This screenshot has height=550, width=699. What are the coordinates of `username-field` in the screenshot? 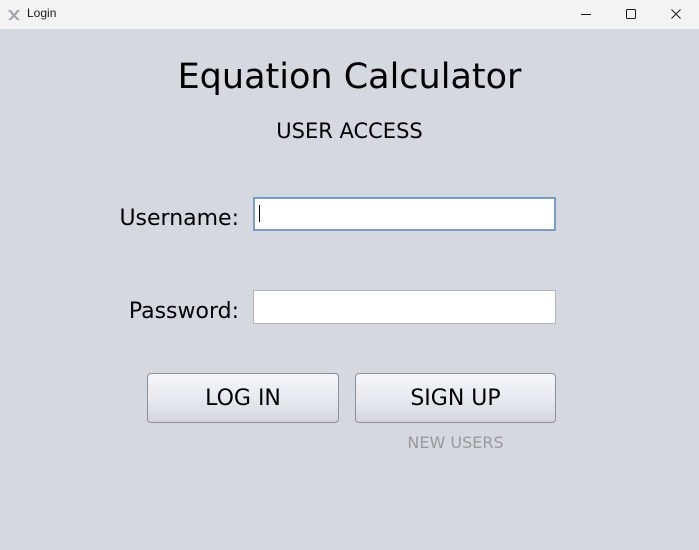 It's located at (404, 214).